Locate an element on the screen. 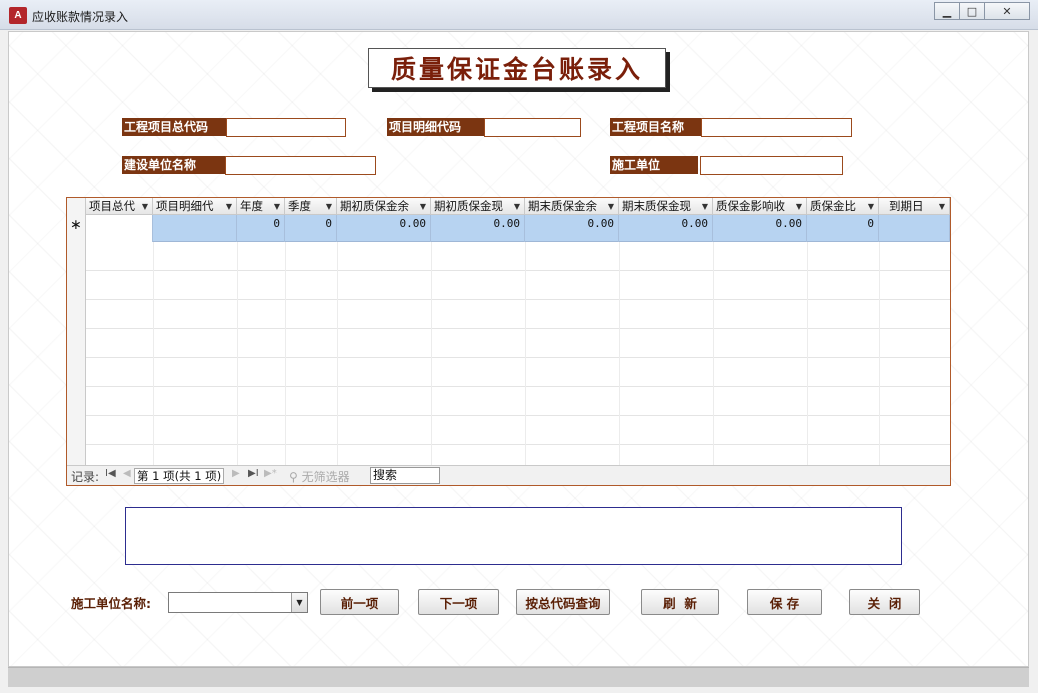 This screenshot has height=693, width=1038. close-button: 关 闭 is located at coordinates (884, 602).